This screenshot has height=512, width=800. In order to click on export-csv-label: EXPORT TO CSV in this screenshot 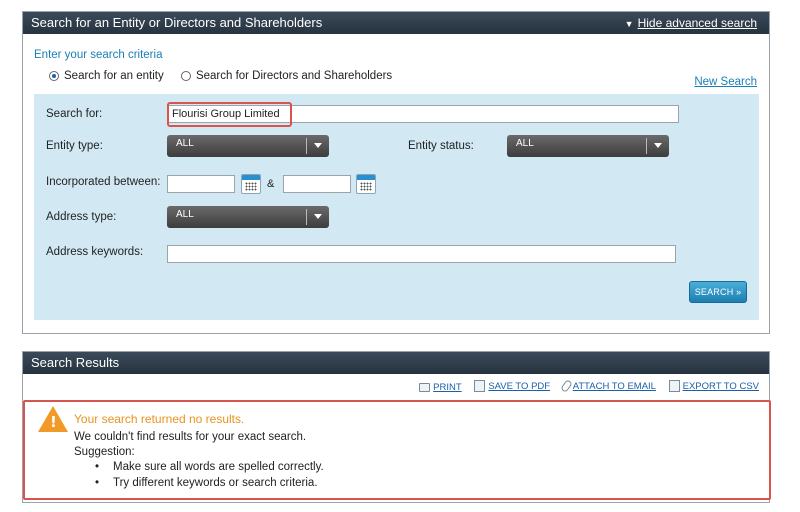, I will do `click(720, 386)`.